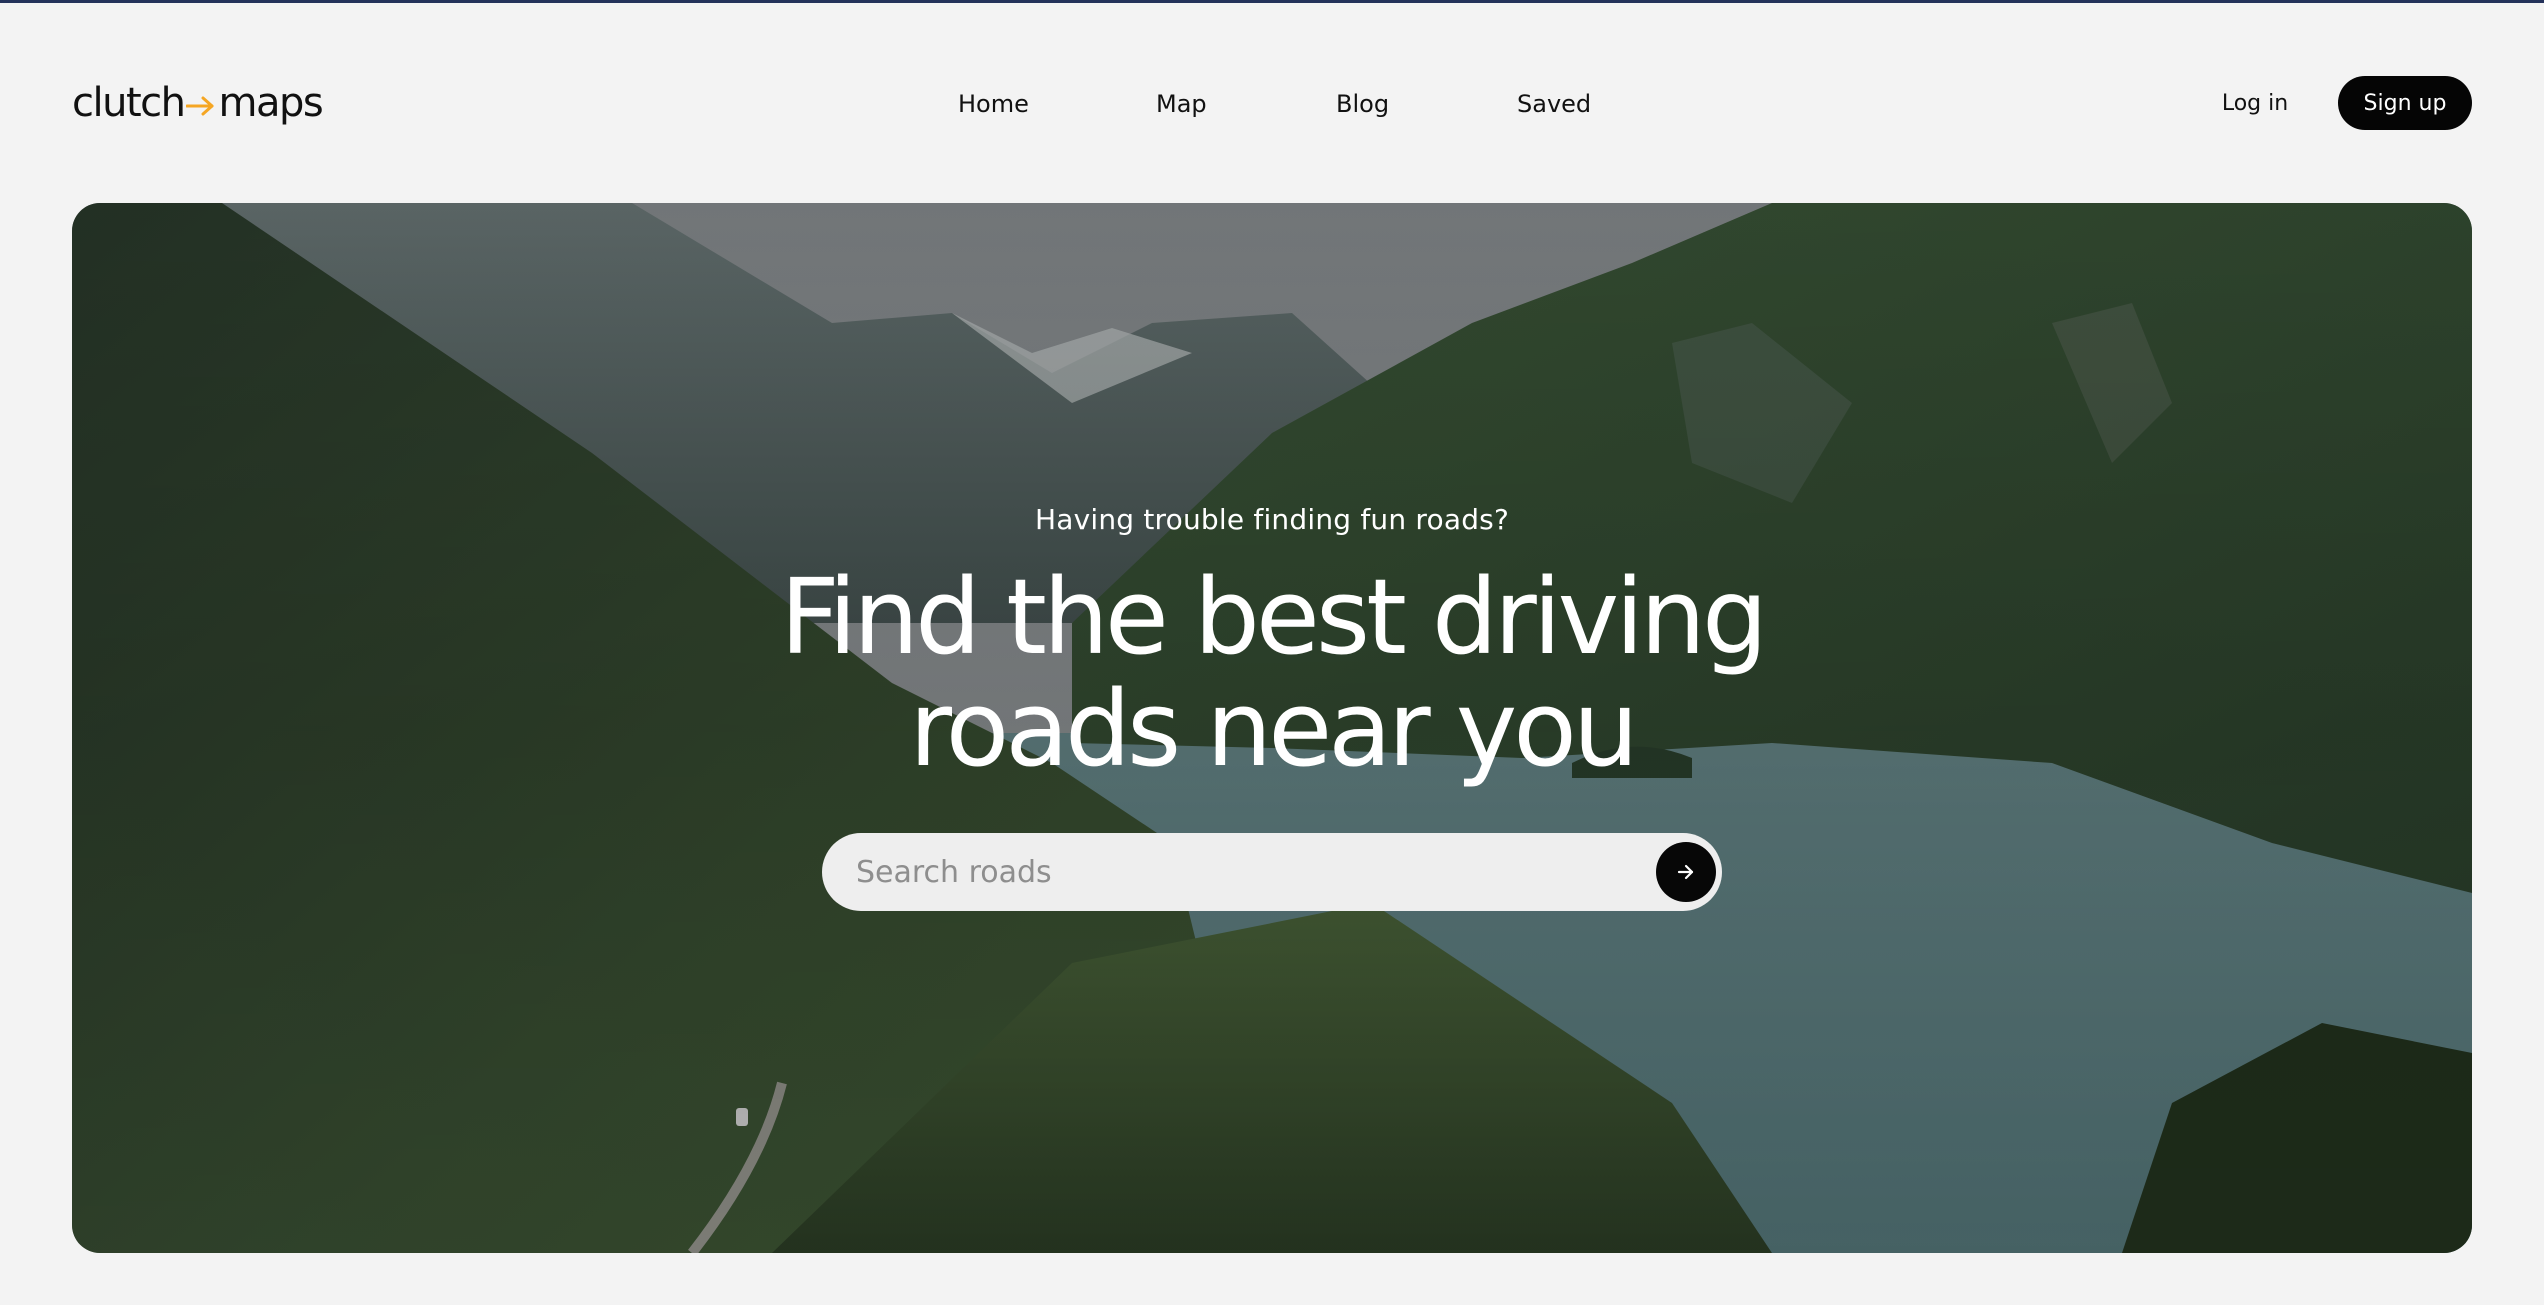  Describe the element at coordinates (1554, 104) in the screenshot. I see `nav-item-saved: Saved` at that location.